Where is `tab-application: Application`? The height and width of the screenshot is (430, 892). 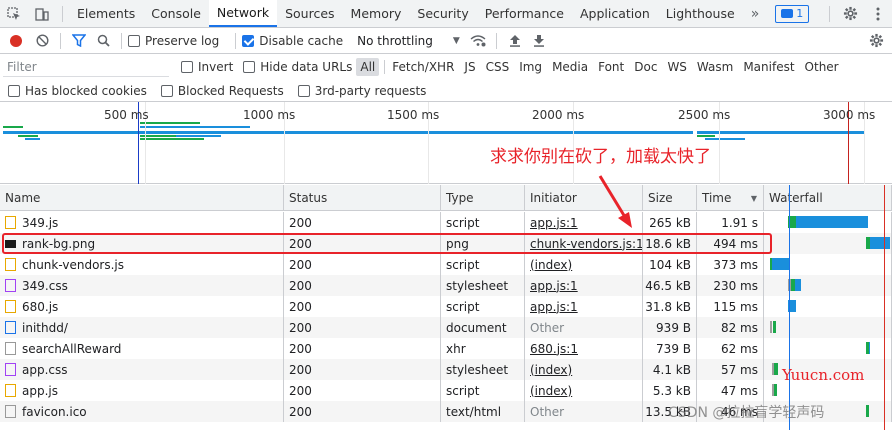
tab-application: Application is located at coordinates (615, 13).